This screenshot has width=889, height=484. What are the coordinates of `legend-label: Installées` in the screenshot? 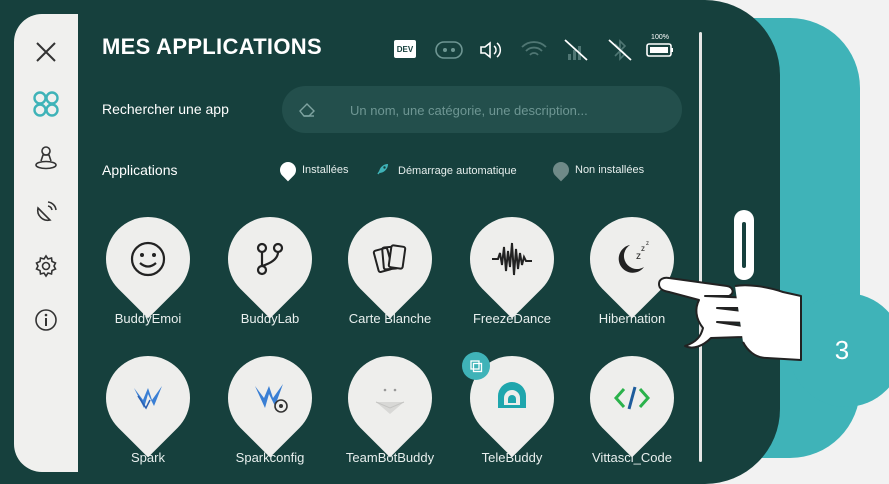 It's located at (325, 170).